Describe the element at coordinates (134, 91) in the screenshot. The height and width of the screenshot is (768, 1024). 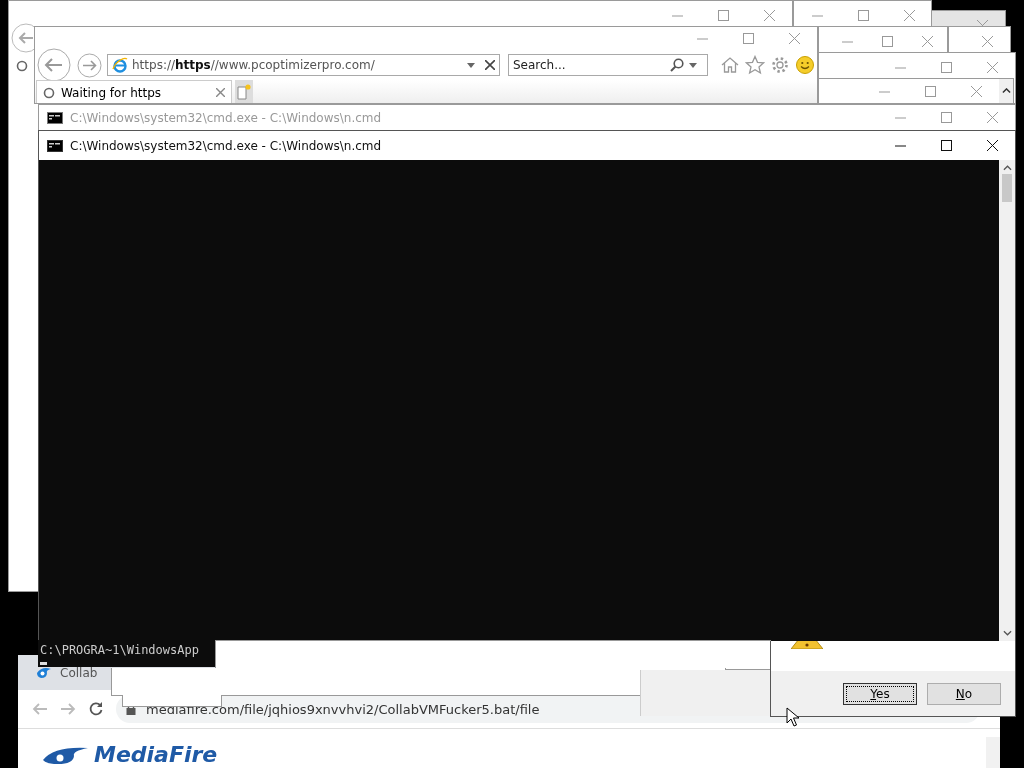
I see `browser-tab: Waiting for https` at that location.